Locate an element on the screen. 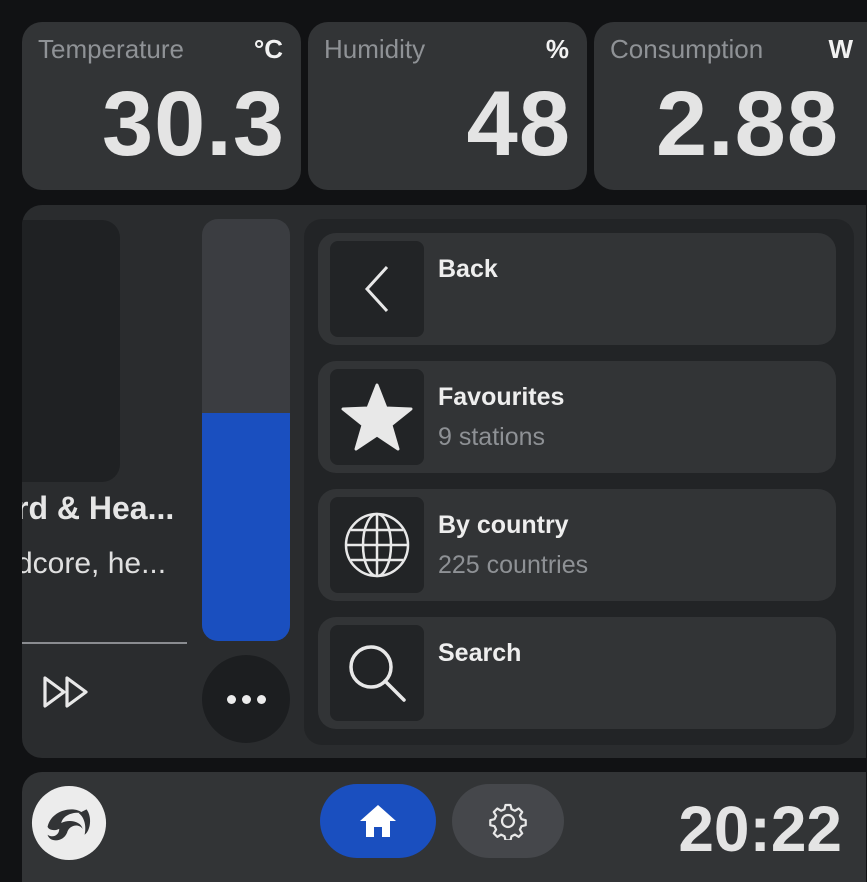 This screenshot has width=867, height=882. volume-fill is located at coordinates (246, 527).